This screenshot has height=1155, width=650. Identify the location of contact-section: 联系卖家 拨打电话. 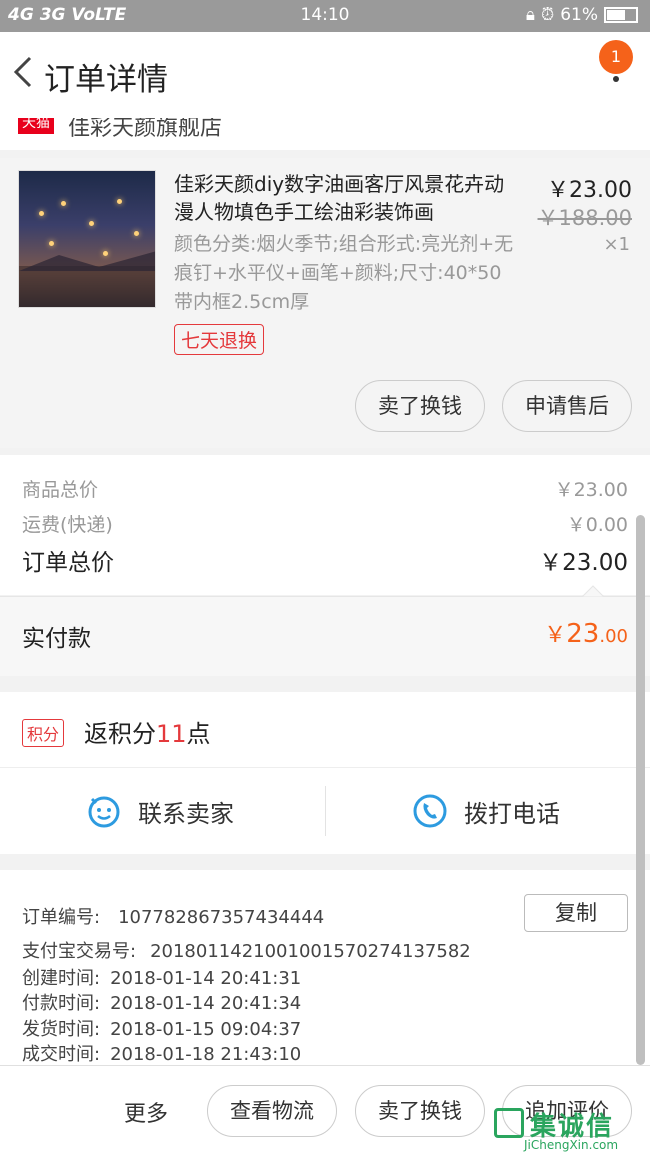
(325, 811).